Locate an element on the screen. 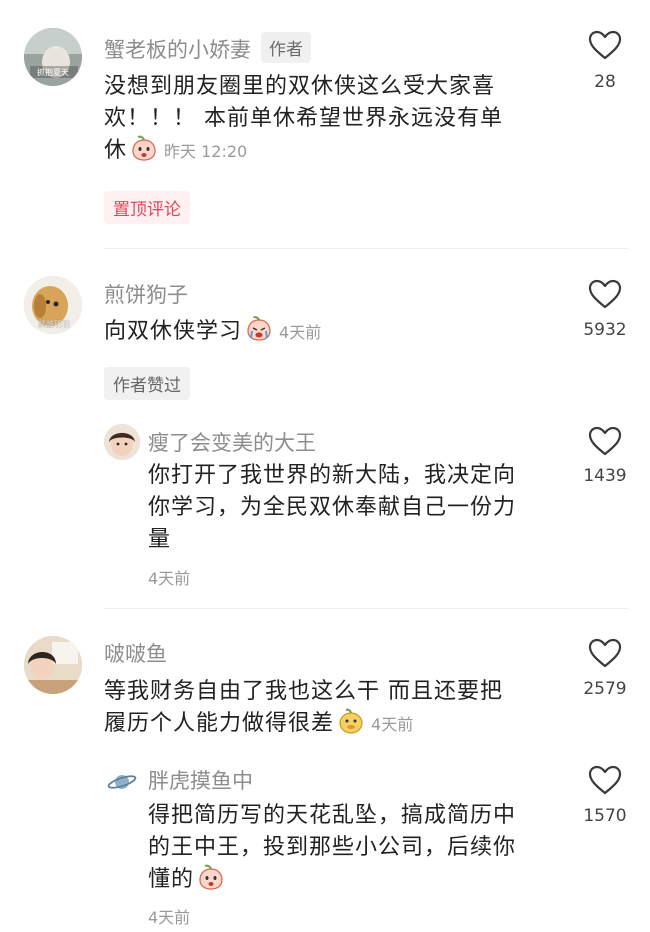 The image size is (650, 932). author-tag: 作者 is located at coordinates (286, 47).